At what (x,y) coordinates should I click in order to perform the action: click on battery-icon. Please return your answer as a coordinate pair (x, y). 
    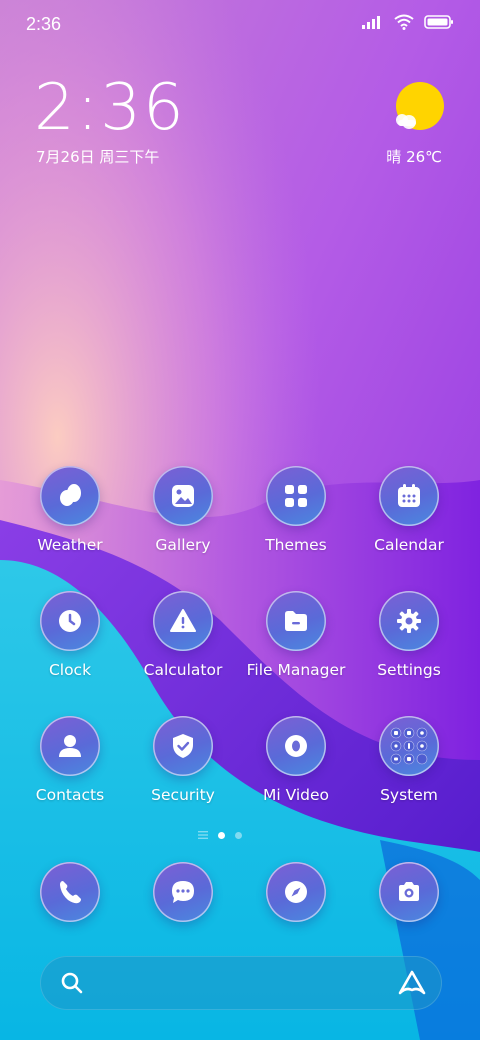
    Looking at the image, I should click on (438, 22).